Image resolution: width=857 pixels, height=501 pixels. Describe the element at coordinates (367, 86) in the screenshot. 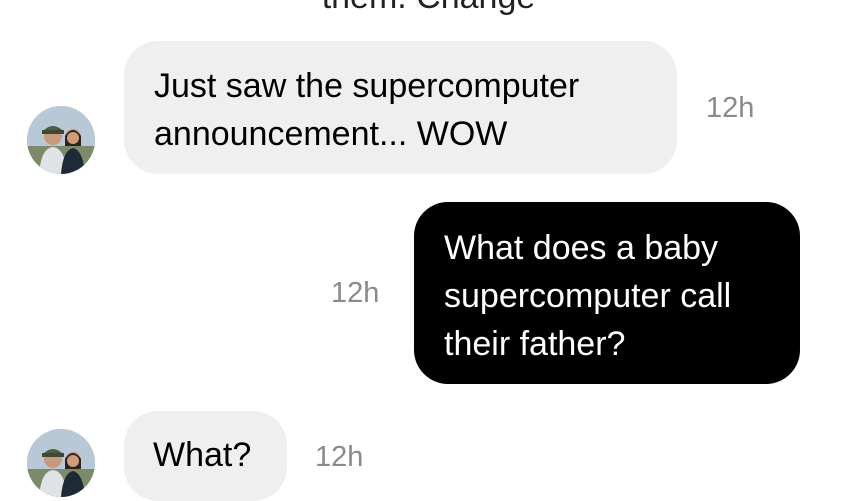

I see `message-text-line: Just saw the supercomputer` at that location.